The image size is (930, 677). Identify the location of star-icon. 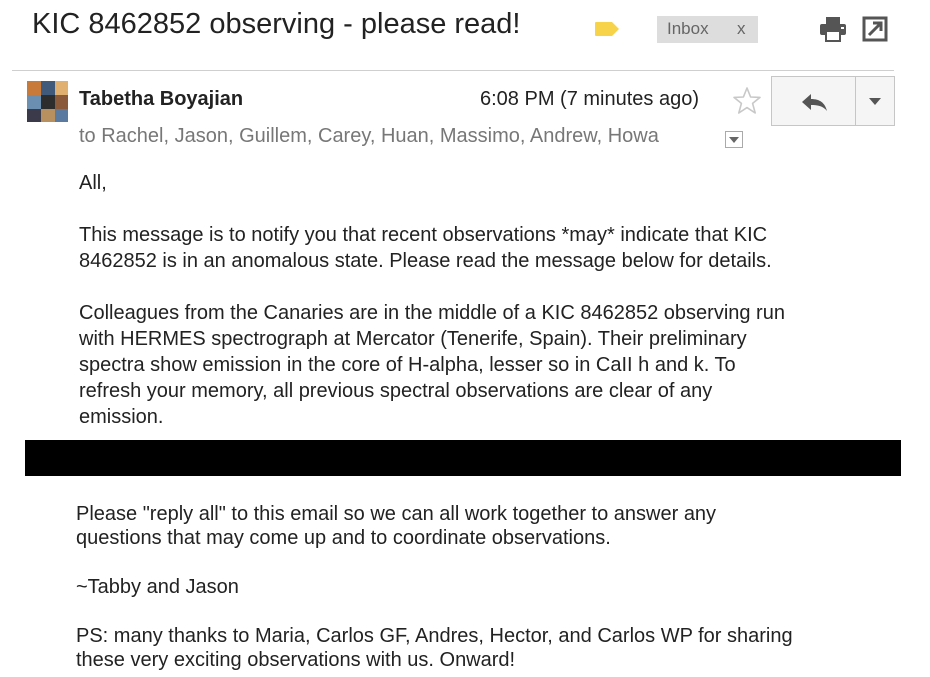
(747, 101).